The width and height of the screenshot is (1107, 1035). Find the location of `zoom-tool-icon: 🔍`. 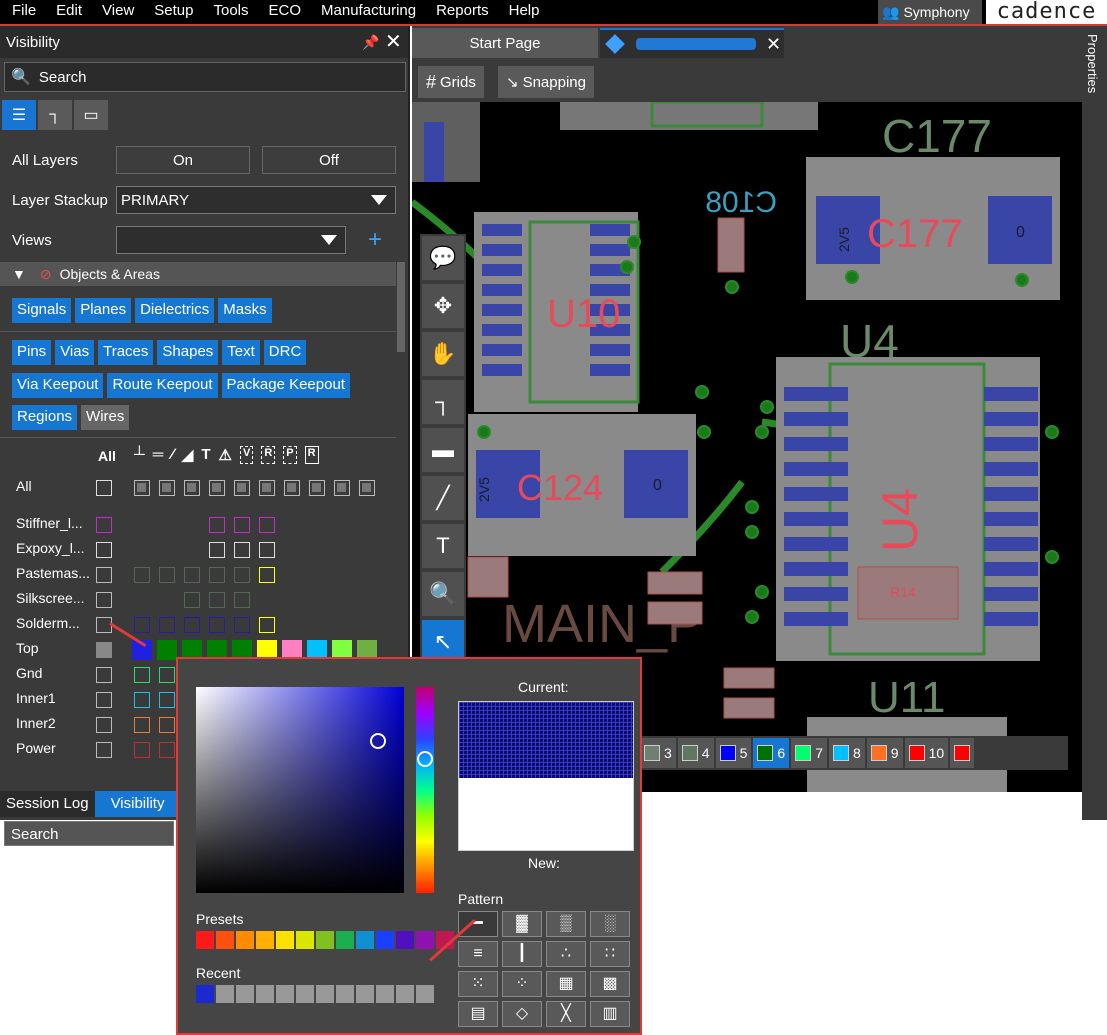

zoom-tool-icon: 🔍 is located at coordinates (443, 594).